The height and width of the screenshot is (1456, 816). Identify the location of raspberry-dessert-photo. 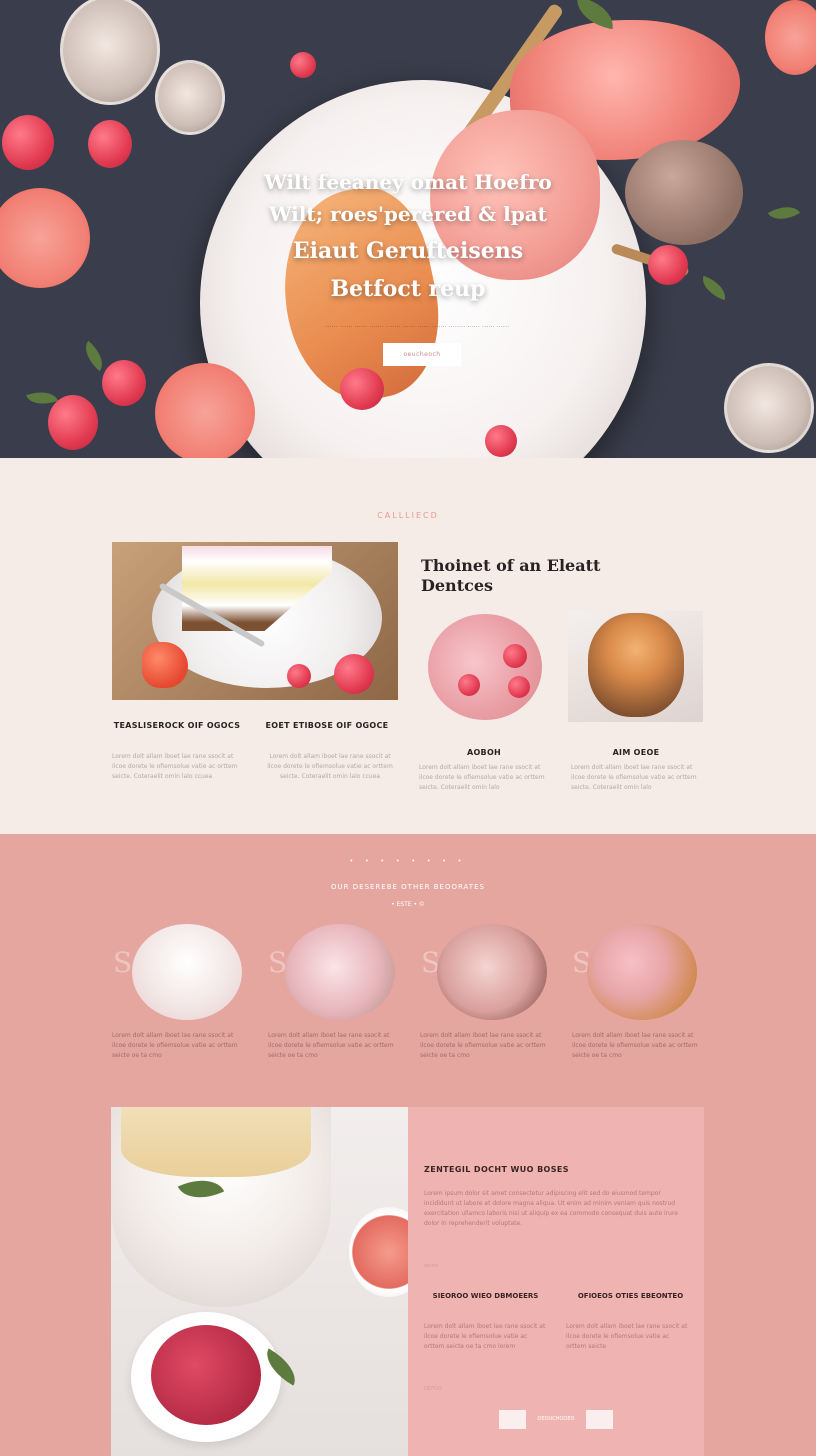
(485, 667).